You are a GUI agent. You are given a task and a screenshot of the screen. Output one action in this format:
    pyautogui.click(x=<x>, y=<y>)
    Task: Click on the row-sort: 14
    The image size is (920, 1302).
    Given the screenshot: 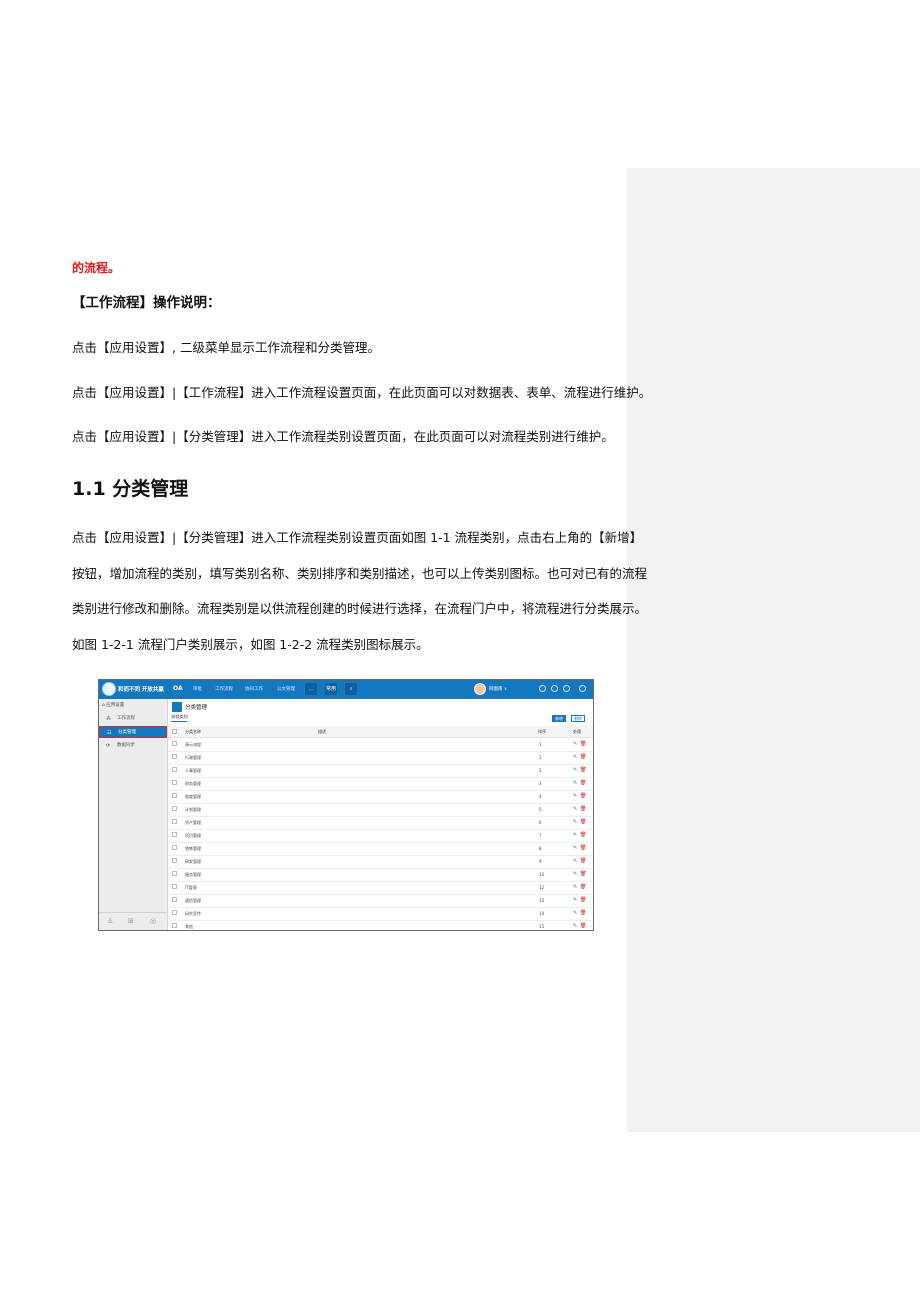 What is the action you would take?
    pyautogui.click(x=542, y=913)
    